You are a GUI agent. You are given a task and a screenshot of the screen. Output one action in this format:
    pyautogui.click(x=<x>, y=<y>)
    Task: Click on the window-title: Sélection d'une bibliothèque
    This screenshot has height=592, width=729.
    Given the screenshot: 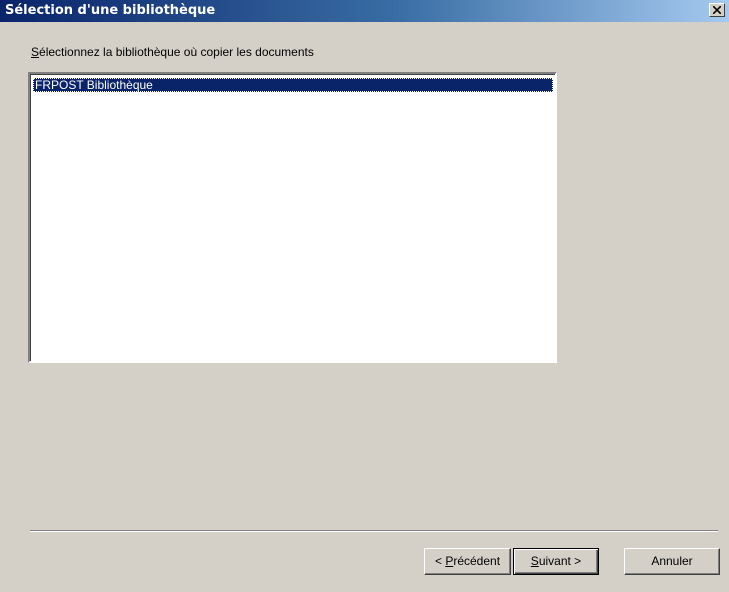 What is the action you would take?
    pyautogui.click(x=110, y=10)
    